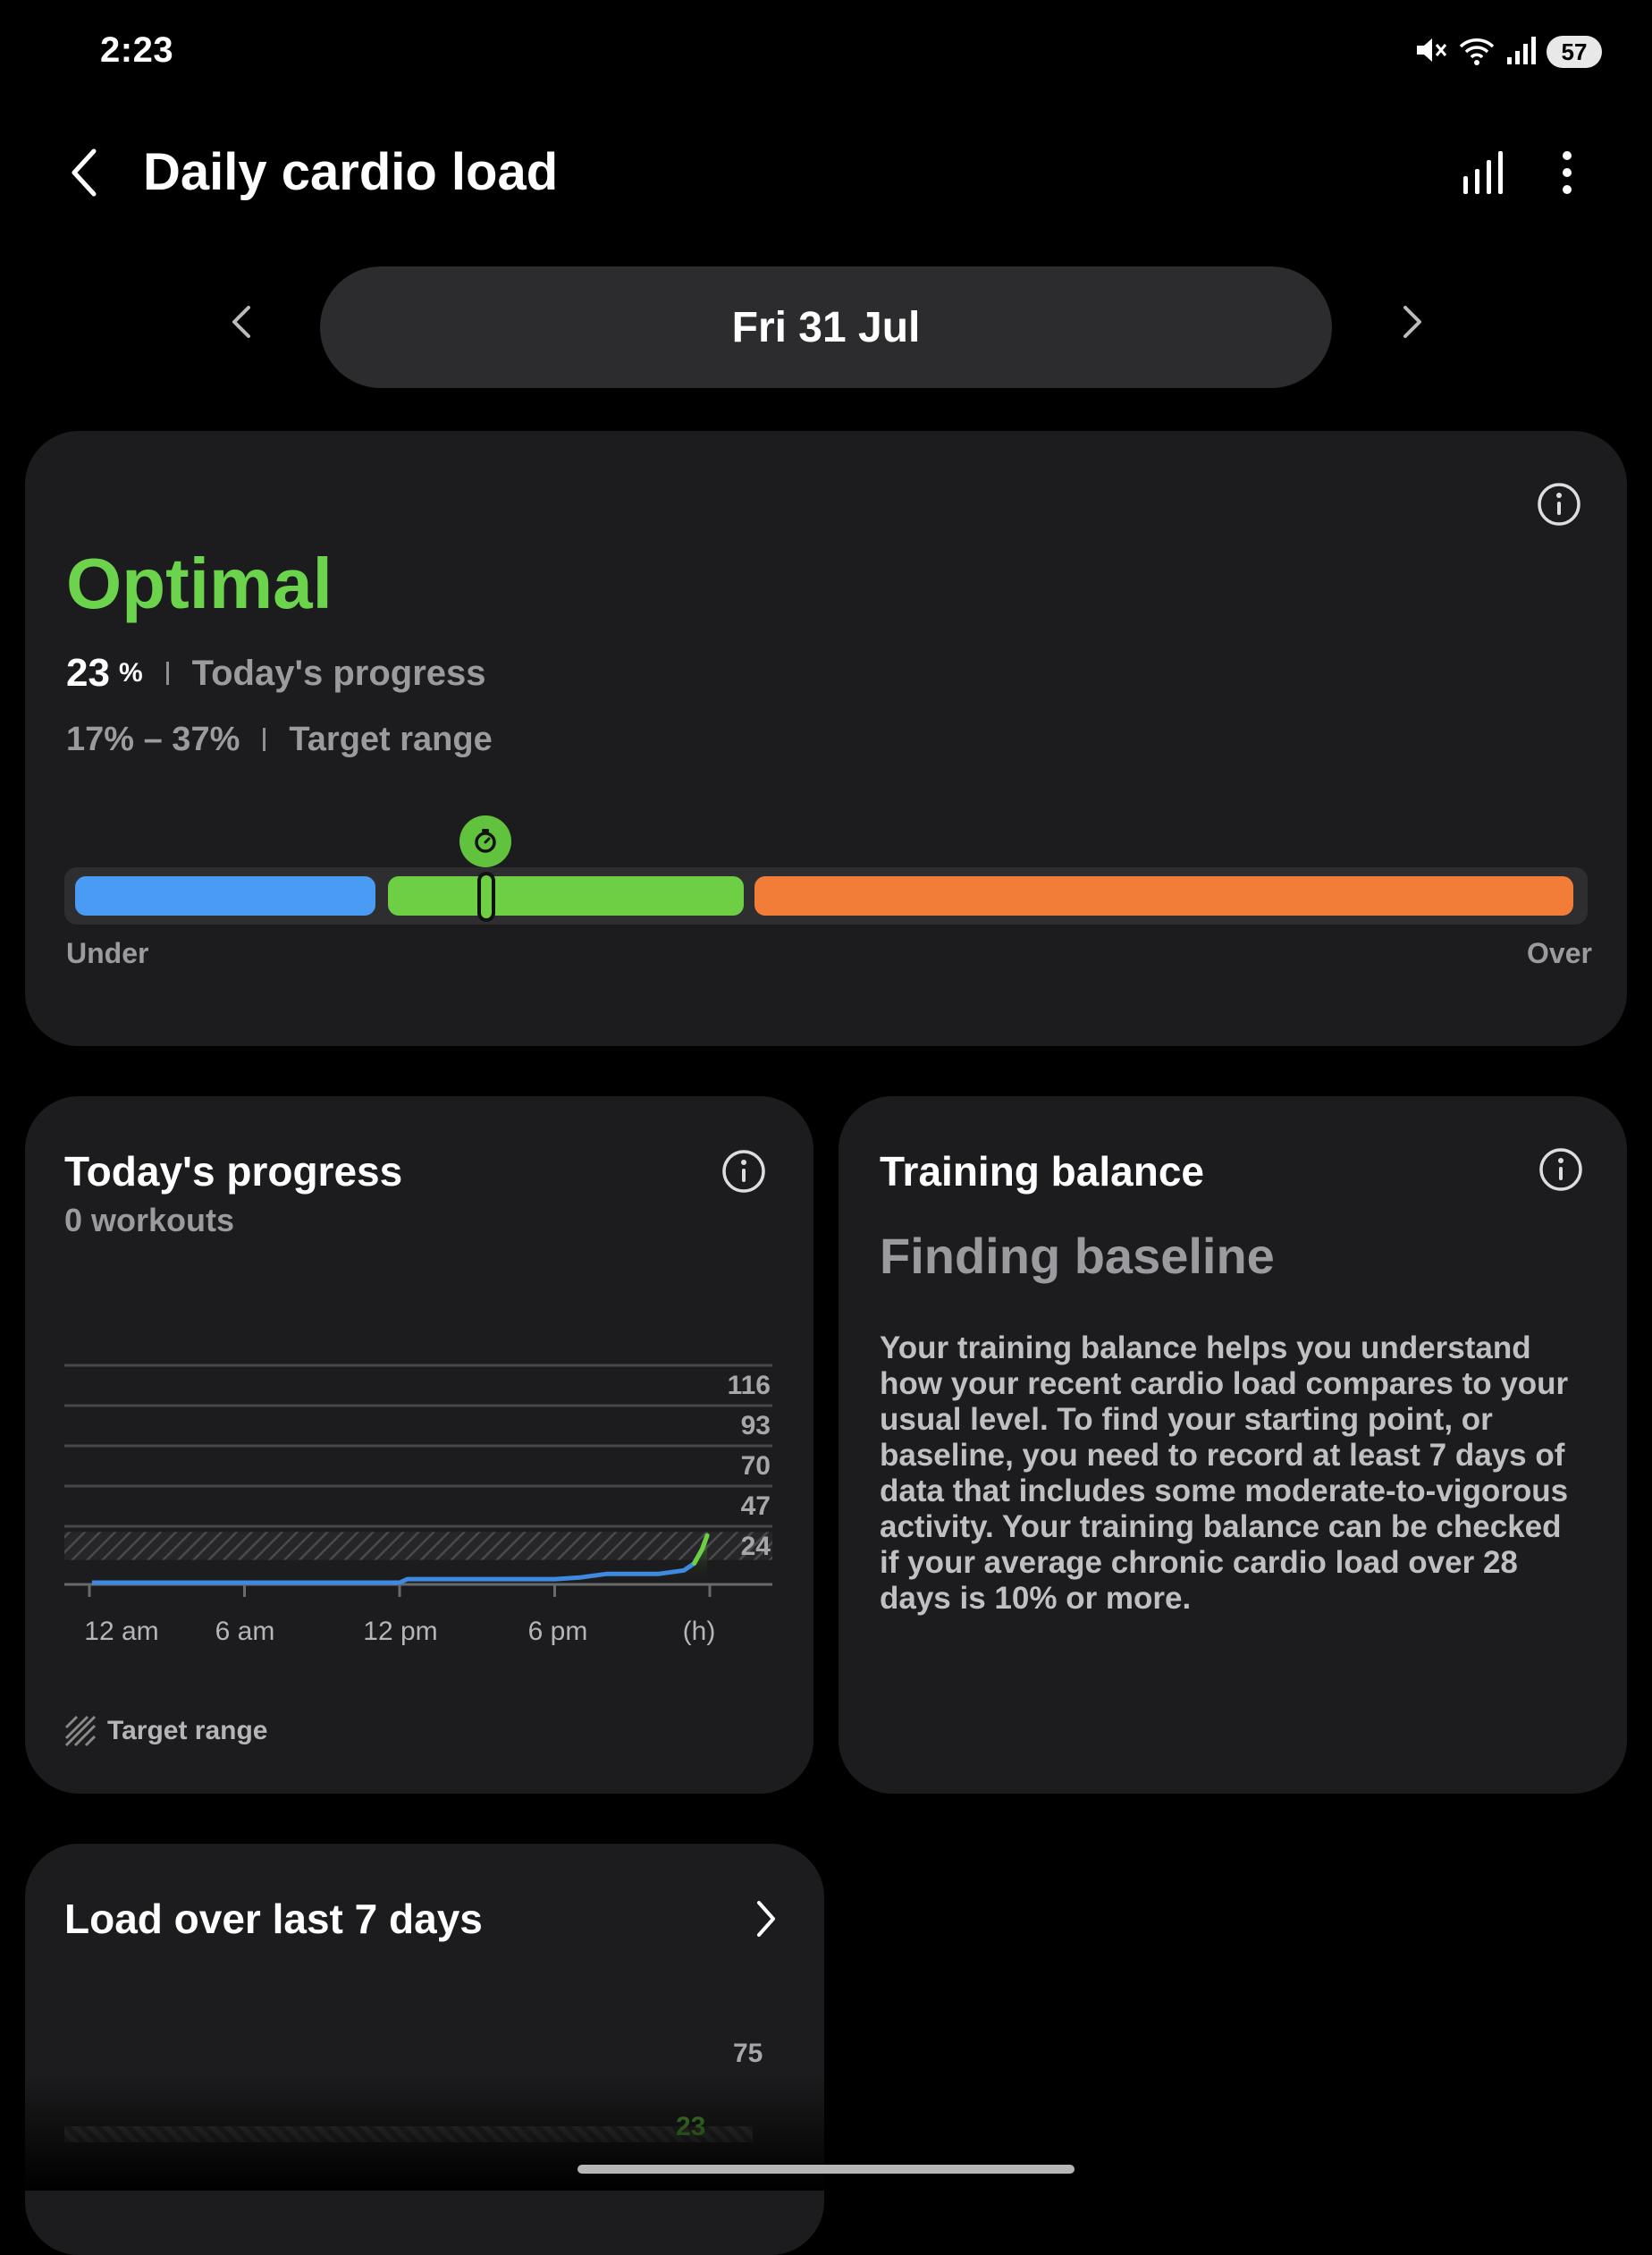 The image size is (1652, 2255). I want to click on more-vertical-icon, so click(1567, 173).